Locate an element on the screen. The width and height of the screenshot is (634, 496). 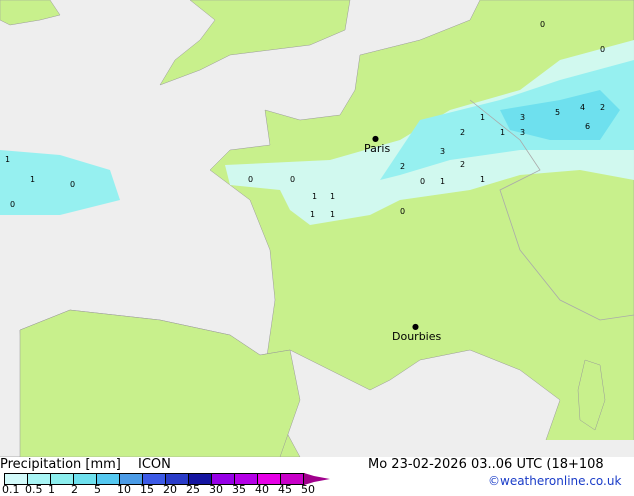
model-name: ICON is located at coordinates (154, 464).